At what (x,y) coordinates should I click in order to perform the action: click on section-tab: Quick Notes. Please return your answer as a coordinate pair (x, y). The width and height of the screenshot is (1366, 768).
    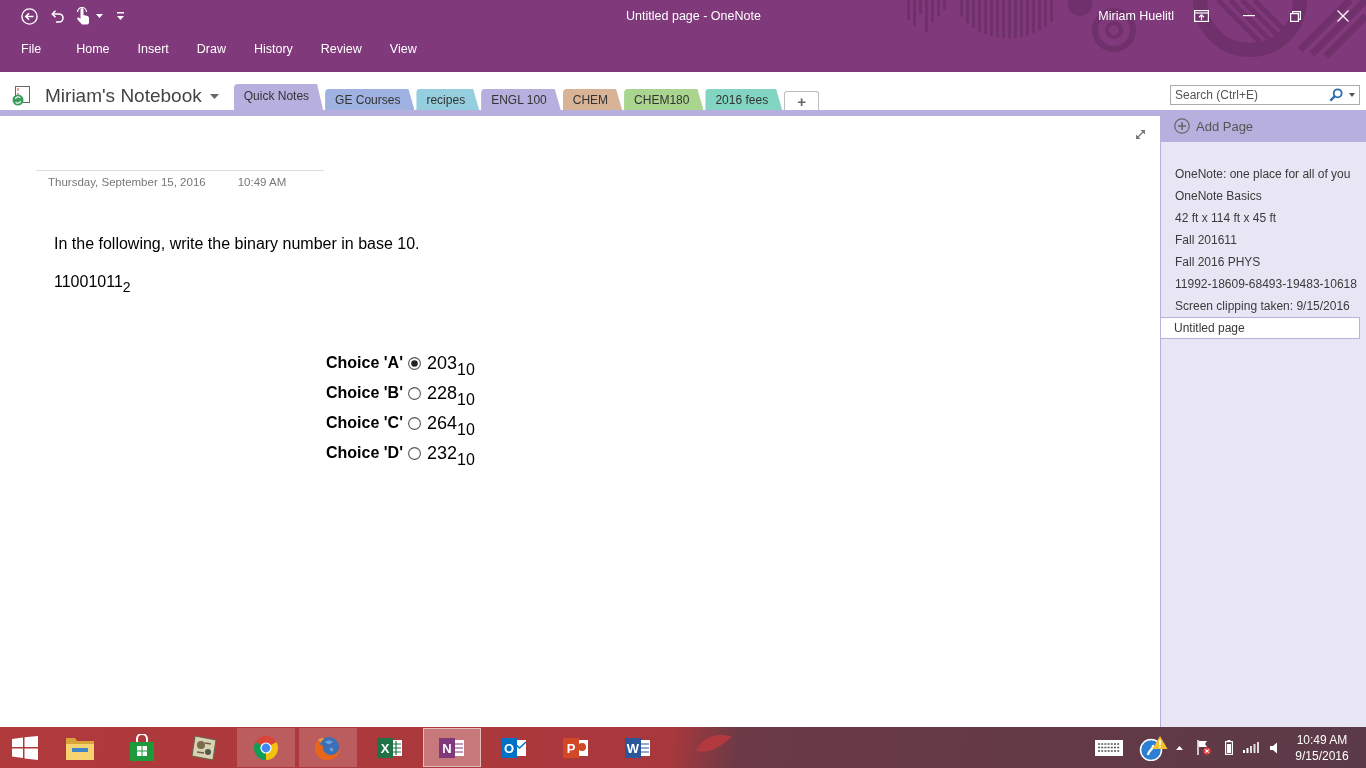
    Looking at the image, I should click on (278, 97).